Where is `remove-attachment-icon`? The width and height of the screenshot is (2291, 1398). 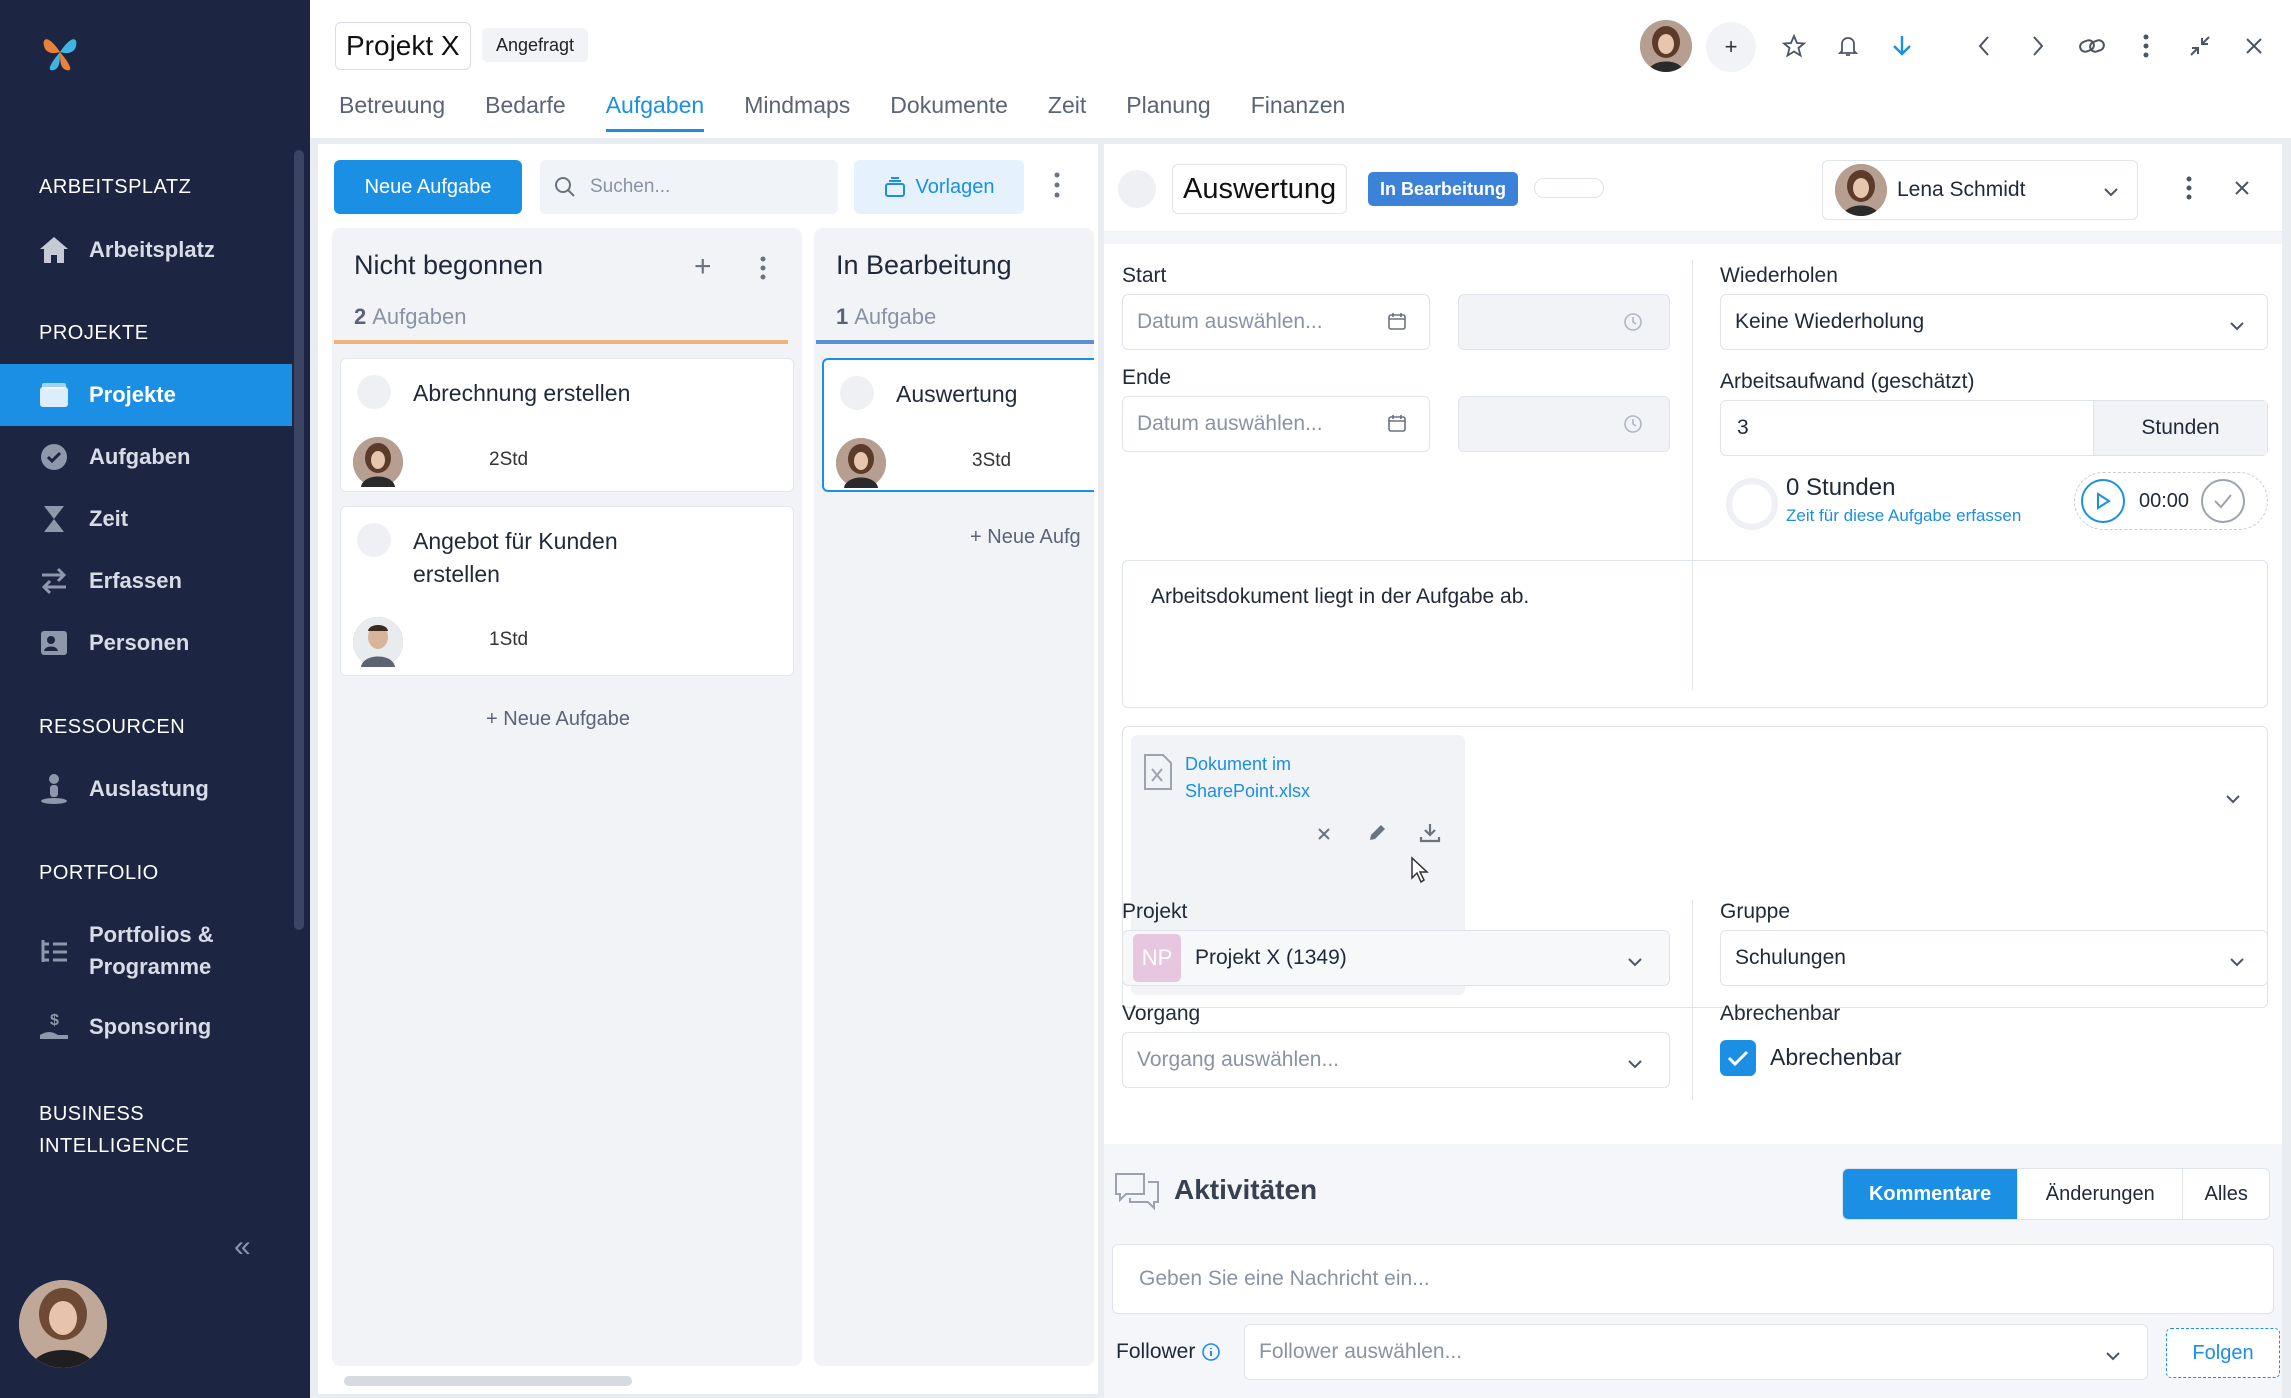
remove-attachment-icon is located at coordinates (1324, 834).